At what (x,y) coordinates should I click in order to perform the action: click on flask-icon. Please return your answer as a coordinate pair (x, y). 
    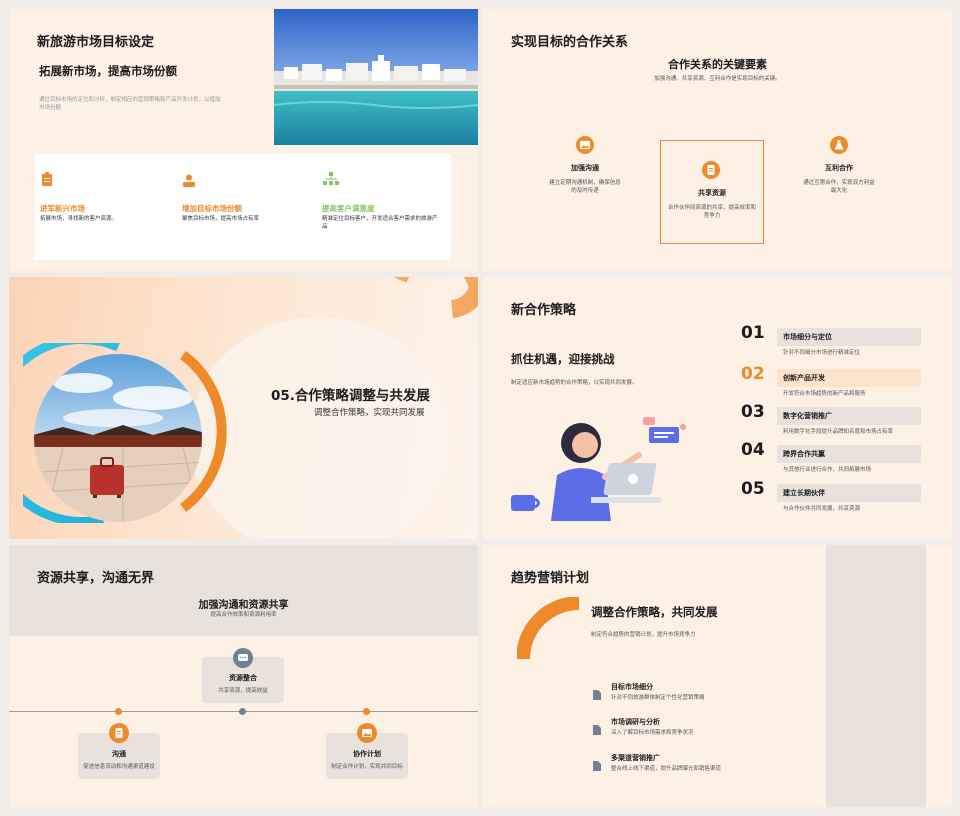
    Looking at the image, I should click on (839, 145).